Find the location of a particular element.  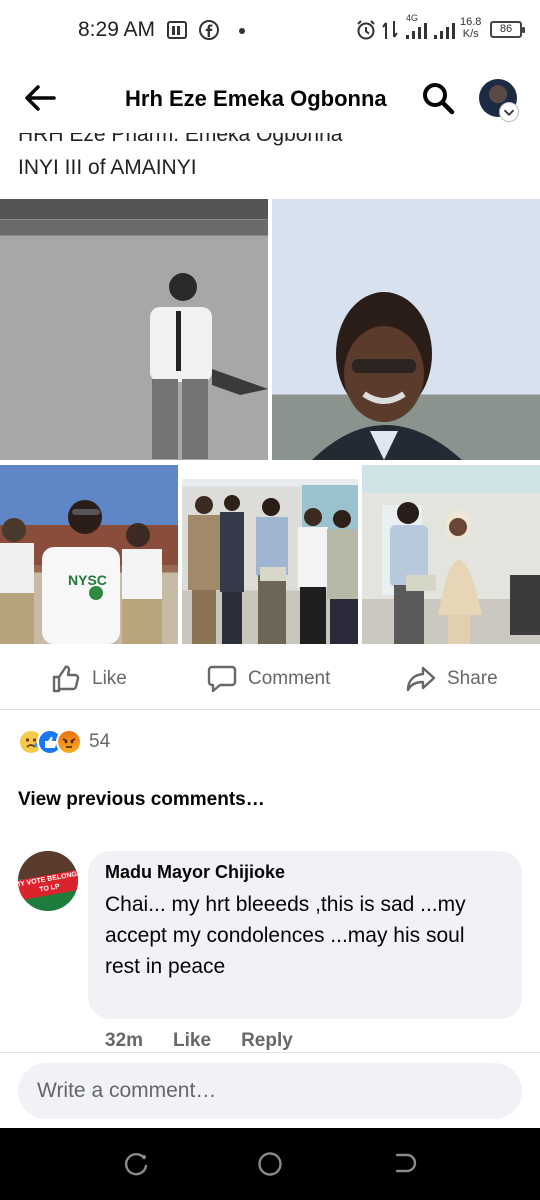

system-nav-bar is located at coordinates (270, 1164).